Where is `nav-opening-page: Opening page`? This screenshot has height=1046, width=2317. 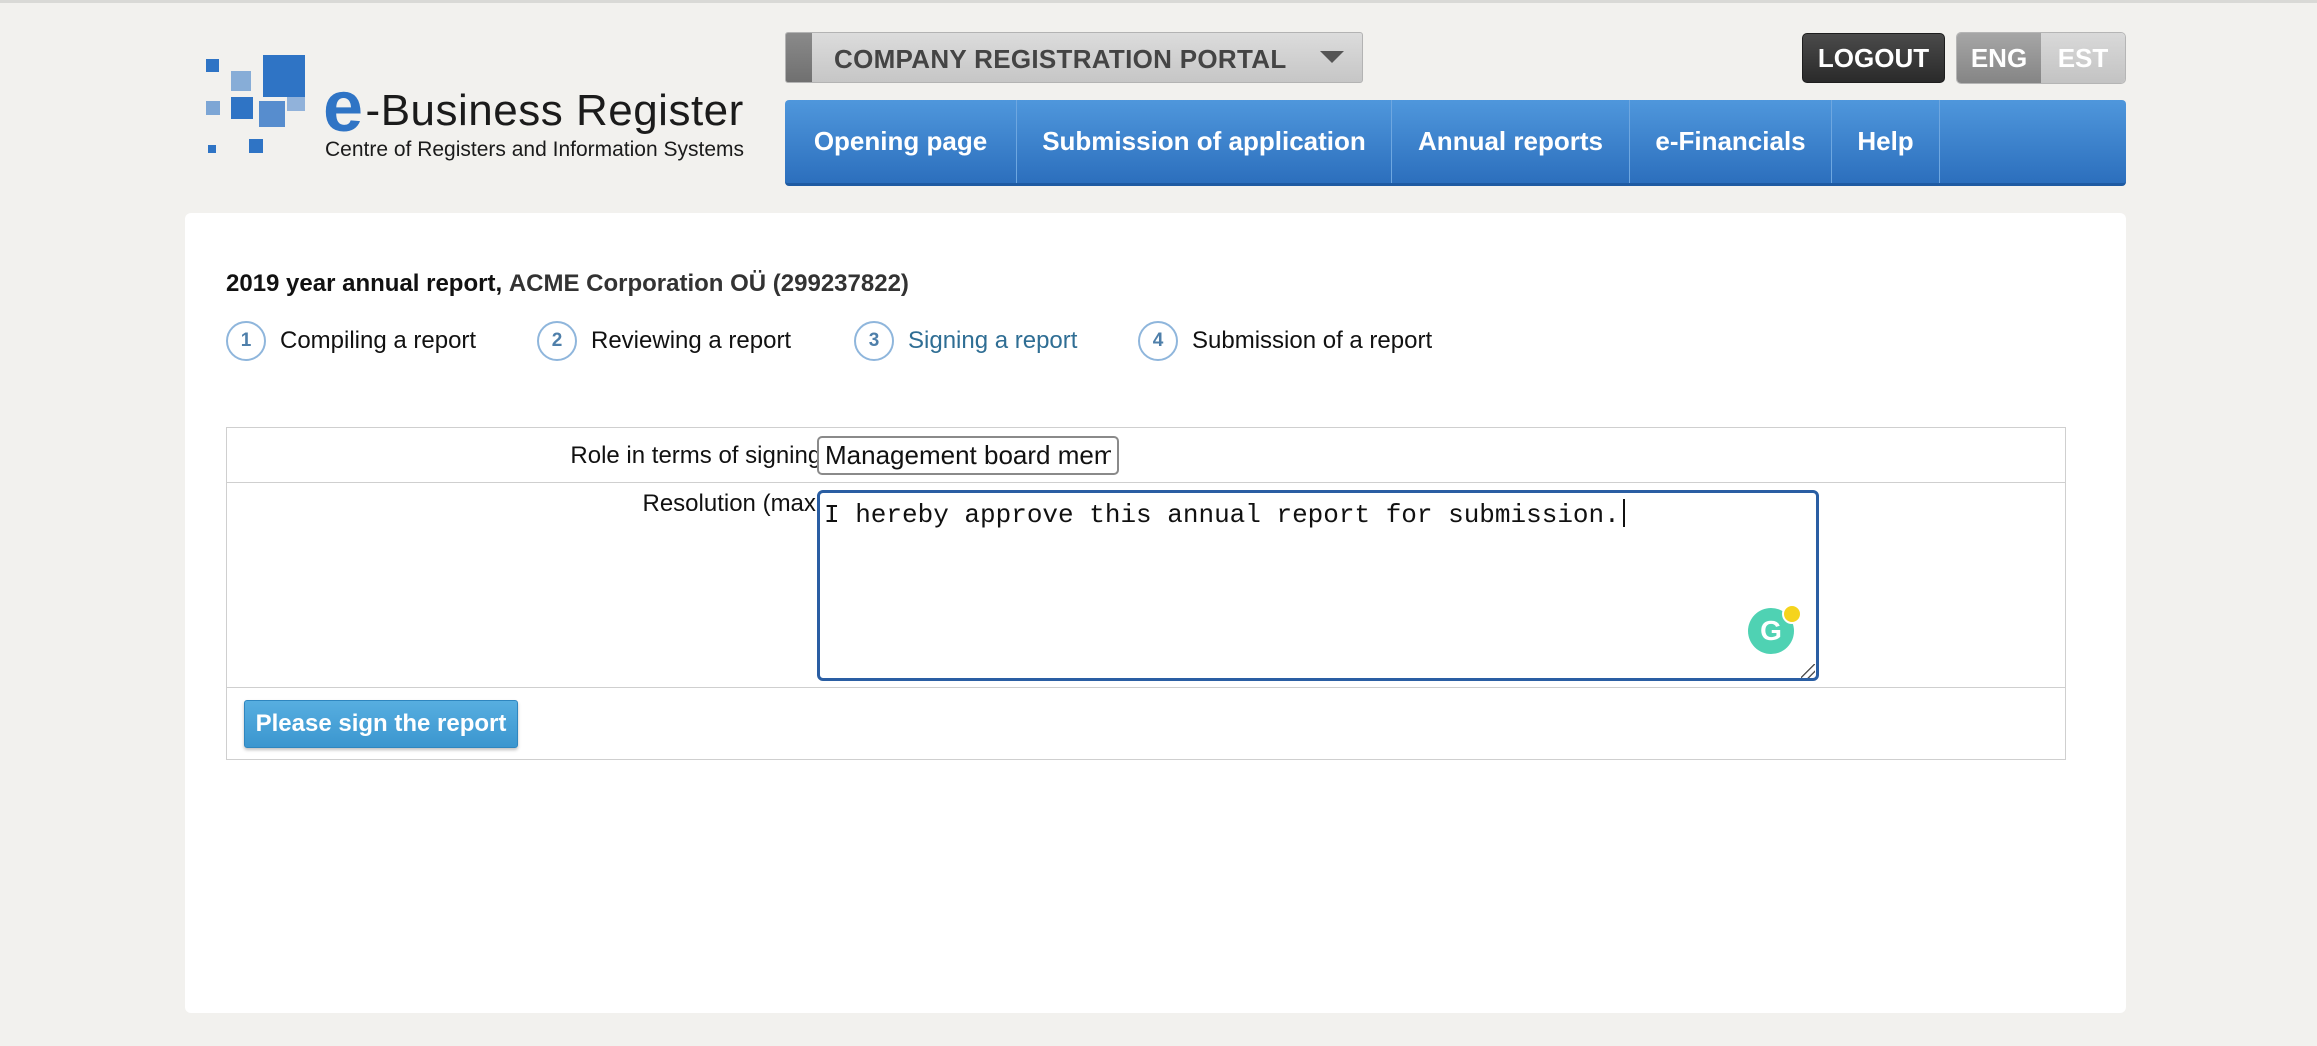
nav-opening-page: Opening page is located at coordinates (901, 141).